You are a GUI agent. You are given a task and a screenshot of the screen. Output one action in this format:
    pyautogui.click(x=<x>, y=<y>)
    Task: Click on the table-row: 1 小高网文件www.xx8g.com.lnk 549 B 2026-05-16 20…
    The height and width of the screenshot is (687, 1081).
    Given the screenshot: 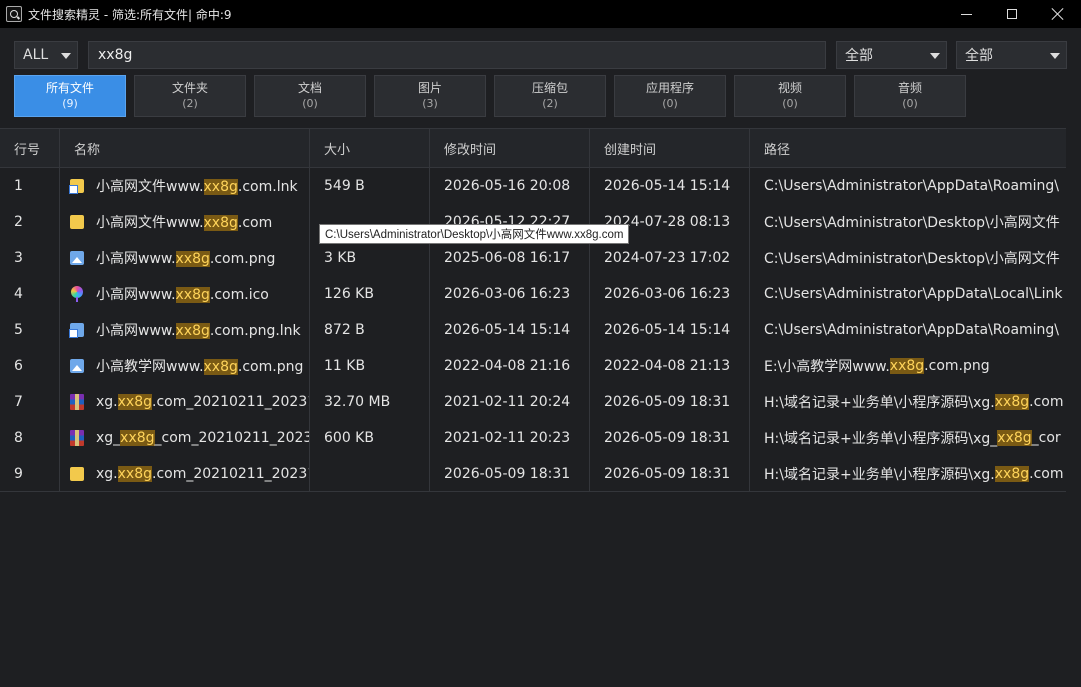 What is the action you would take?
    pyautogui.click(x=533, y=186)
    